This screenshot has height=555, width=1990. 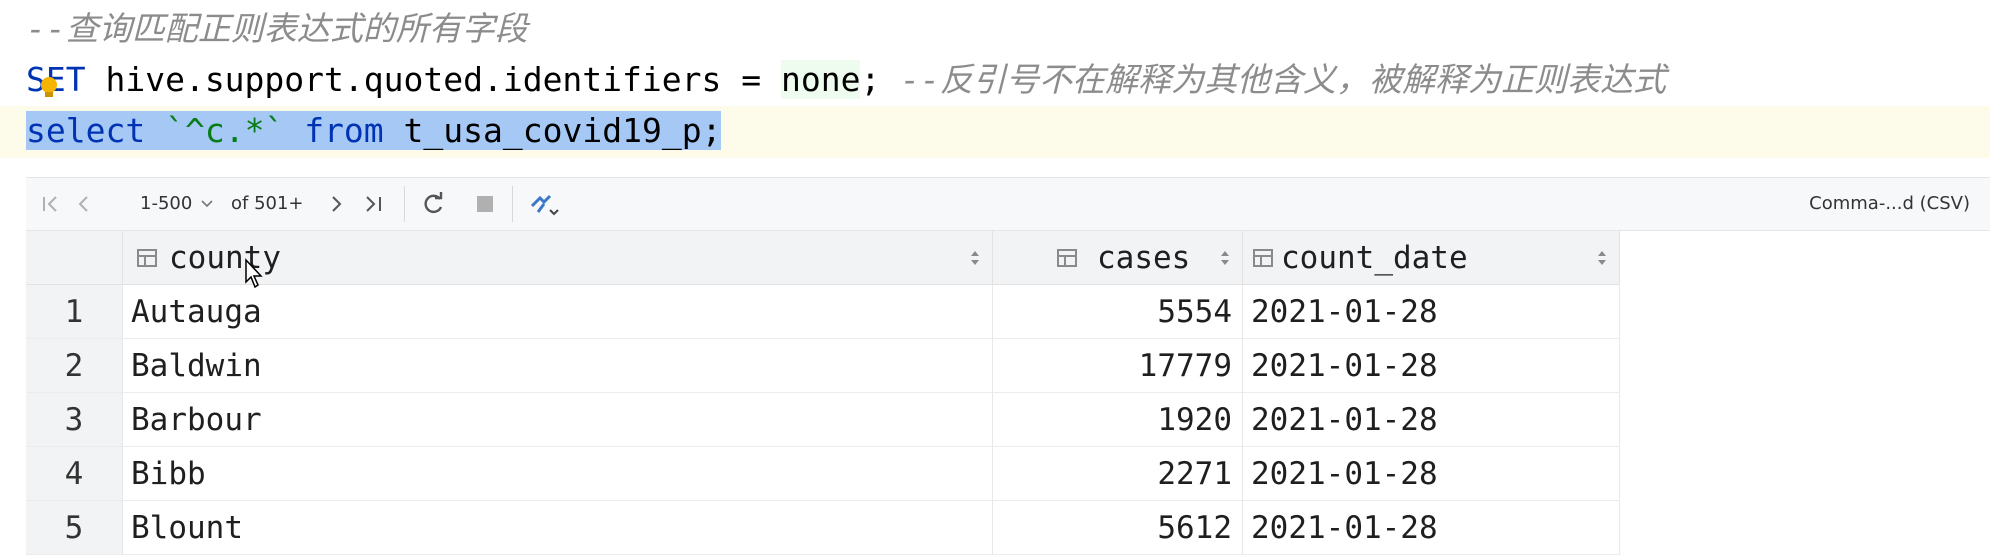 I want to click on last-page-icon, so click(x=374, y=204).